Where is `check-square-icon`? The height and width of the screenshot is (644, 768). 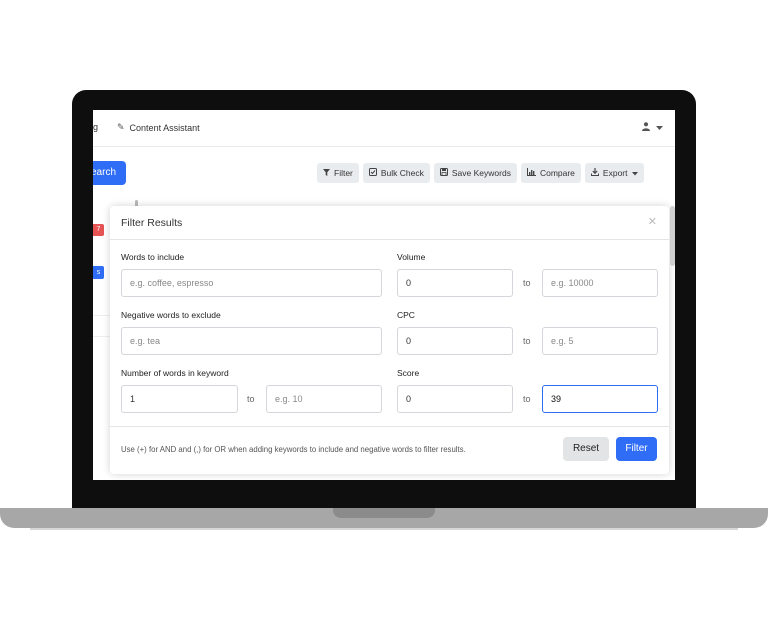
check-square-icon is located at coordinates (372, 173).